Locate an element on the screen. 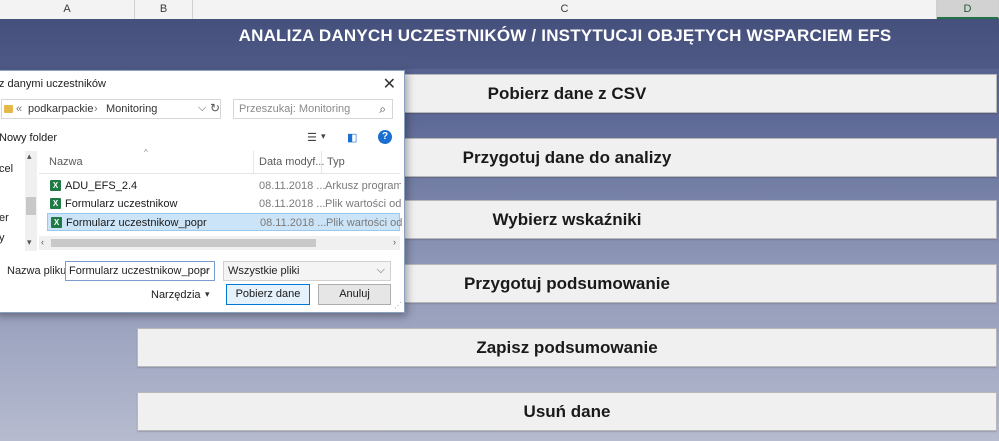  new-folder-button: Nowy folder is located at coordinates (28, 138).